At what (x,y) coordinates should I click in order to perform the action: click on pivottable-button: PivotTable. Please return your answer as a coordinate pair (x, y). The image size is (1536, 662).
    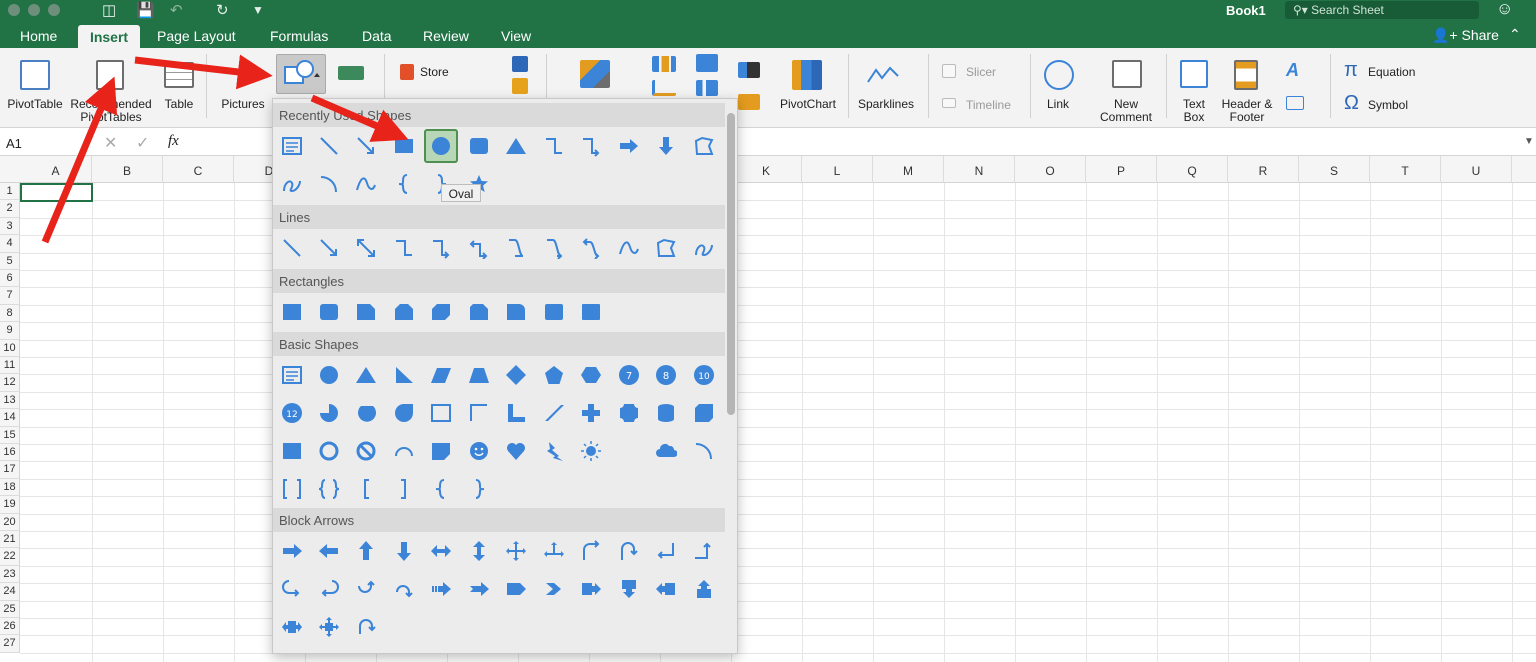
    Looking at the image, I should click on (35, 104).